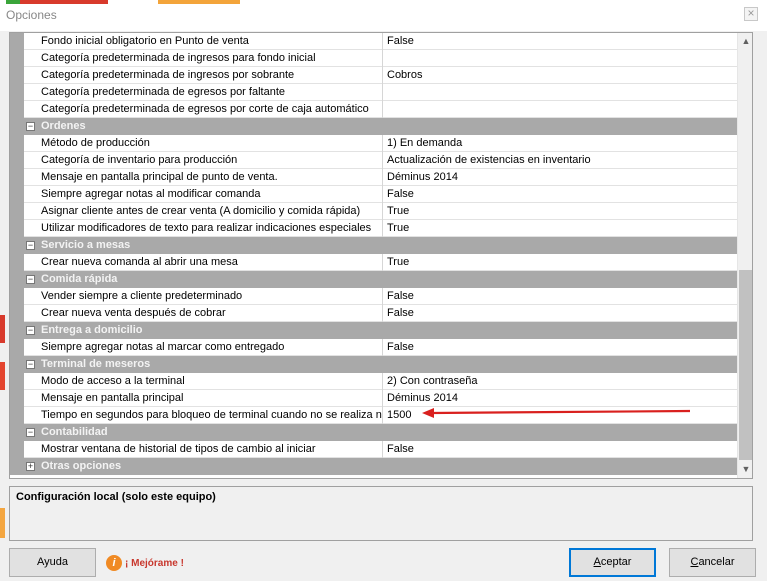 The width and height of the screenshot is (767, 581). What do you see at coordinates (373, 432) in the screenshot?
I see `category-row: − Contabilidad` at bounding box center [373, 432].